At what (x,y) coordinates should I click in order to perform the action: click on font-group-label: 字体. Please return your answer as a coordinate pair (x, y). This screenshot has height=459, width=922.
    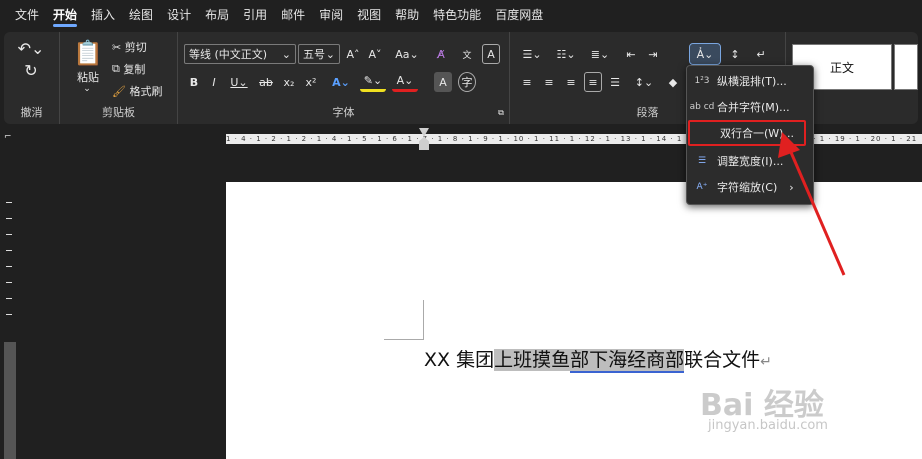
    Looking at the image, I should click on (343, 112).